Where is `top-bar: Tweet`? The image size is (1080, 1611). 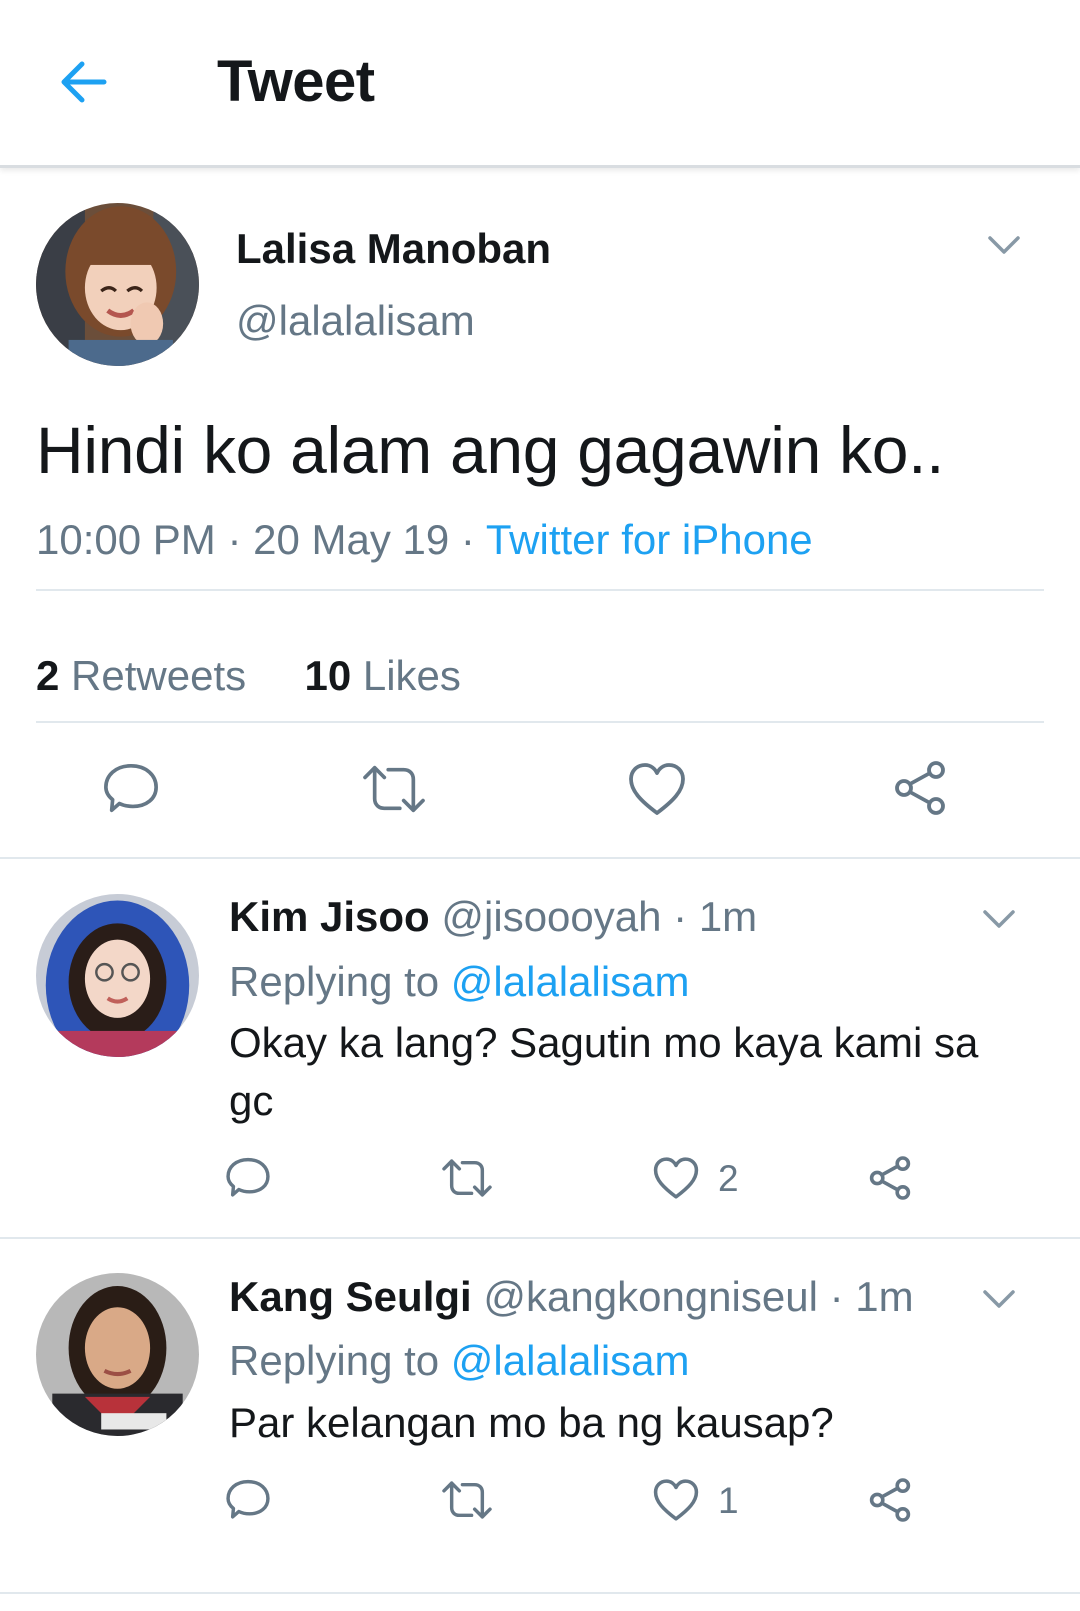
top-bar: Tweet is located at coordinates (540, 84).